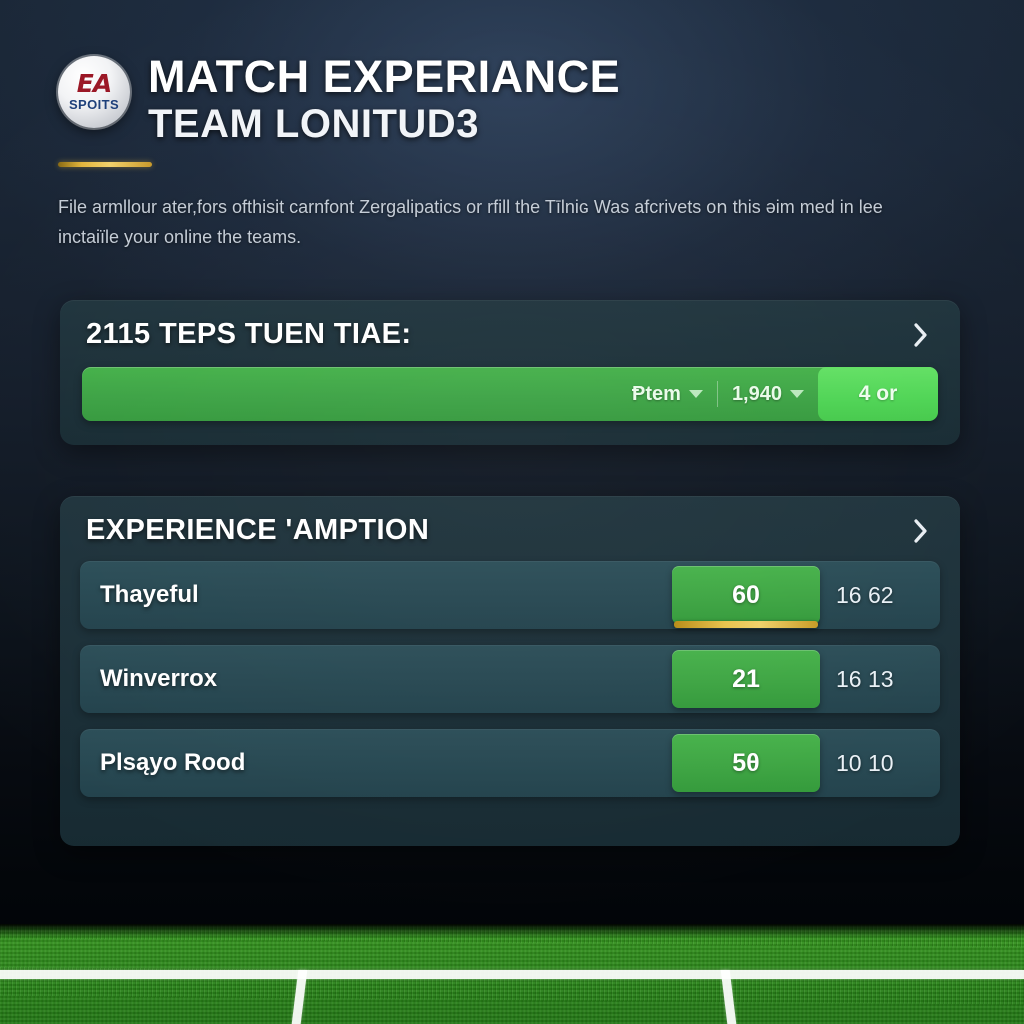  What do you see at coordinates (512, 931) in the screenshot?
I see `pitch-top-shadow` at bounding box center [512, 931].